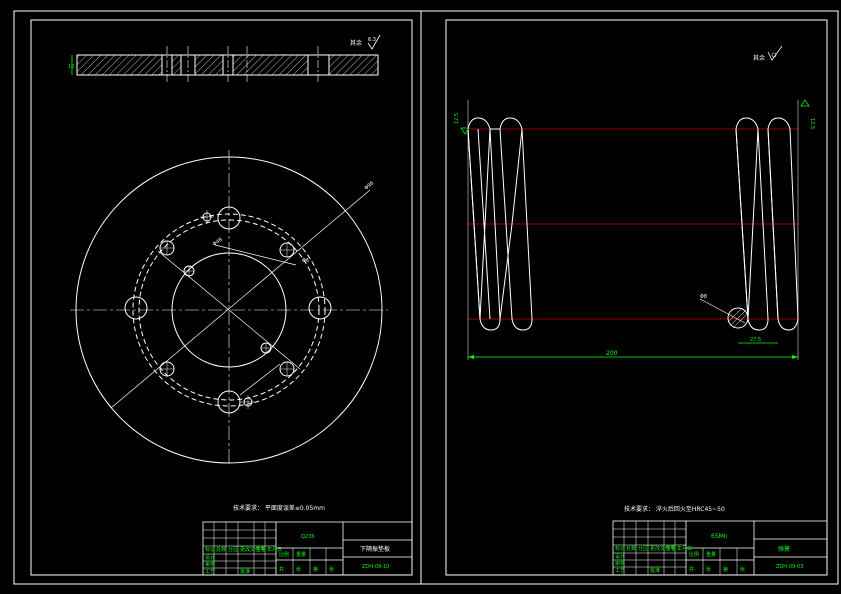 The height and width of the screenshot is (594, 841). Describe the element at coordinates (789, 567) in the screenshot. I see `right-drawing-no: ZDH-09-03` at that location.